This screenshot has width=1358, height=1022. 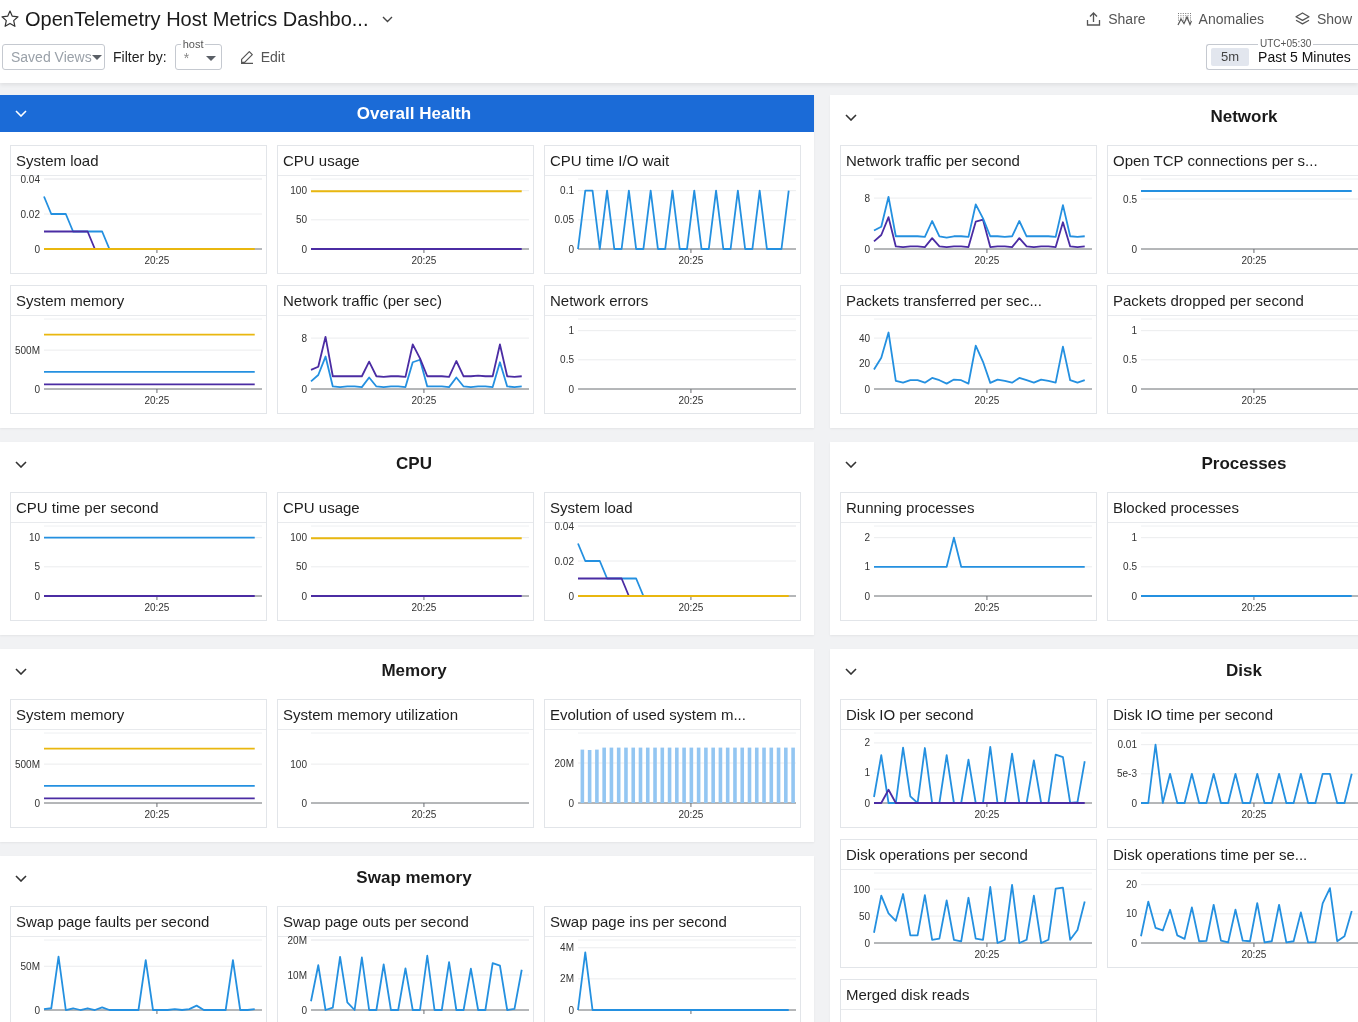 I want to click on range-chip: 5m, so click(x=1230, y=57).